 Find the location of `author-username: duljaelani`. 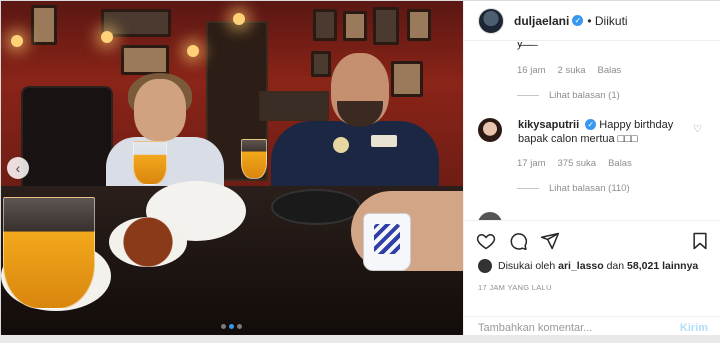

author-username: duljaelani is located at coordinates (541, 21).